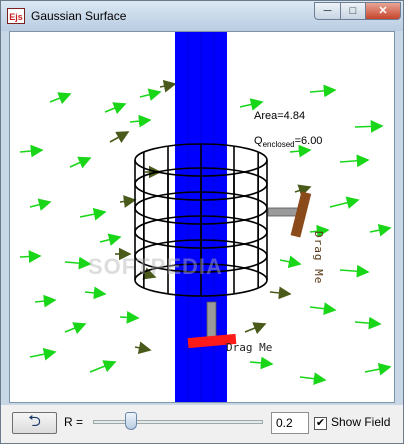  What do you see at coordinates (289, 214) in the screenshot?
I see `radius-drag-handle` at bounding box center [289, 214].